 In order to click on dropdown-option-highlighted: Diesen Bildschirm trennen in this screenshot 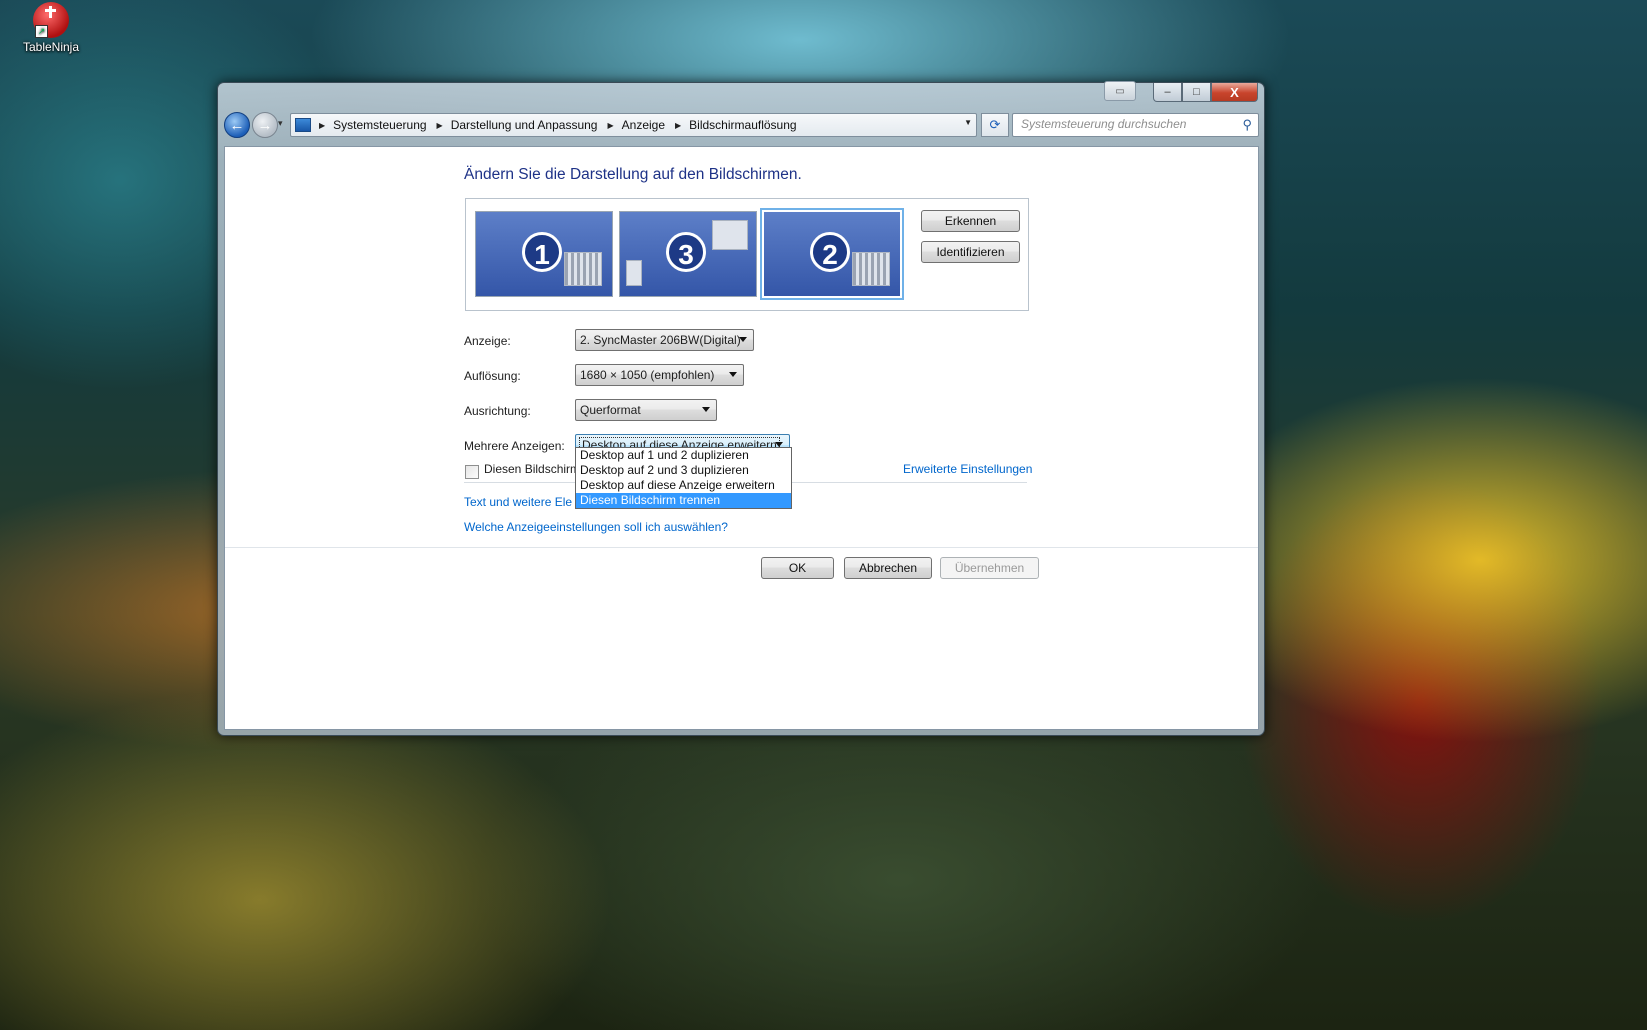, I will do `click(683, 500)`.